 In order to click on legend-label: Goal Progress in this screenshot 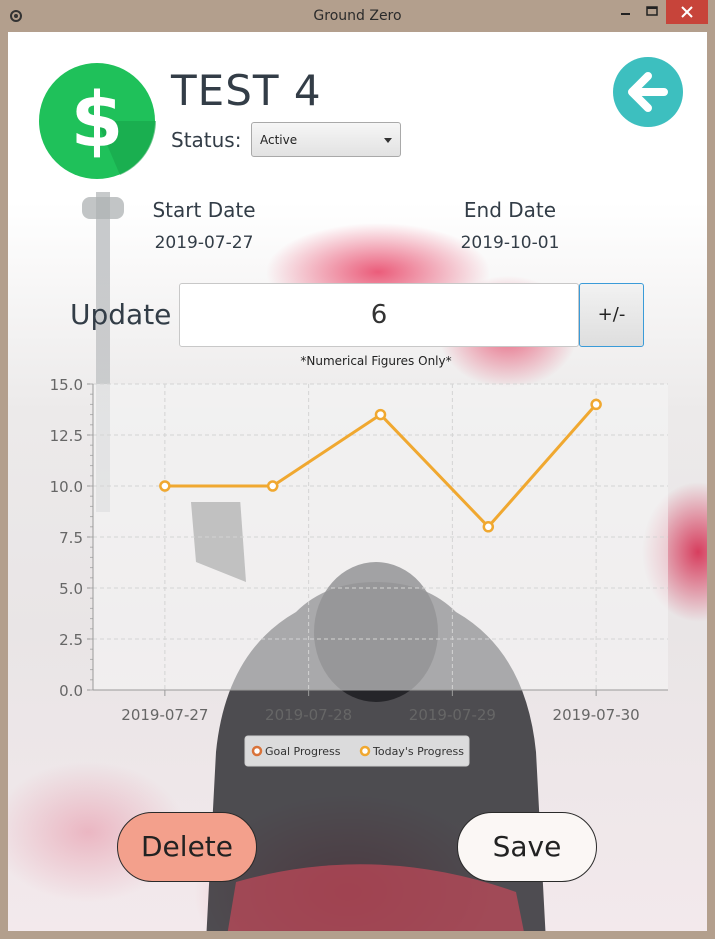, I will do `click(303, 751)`.